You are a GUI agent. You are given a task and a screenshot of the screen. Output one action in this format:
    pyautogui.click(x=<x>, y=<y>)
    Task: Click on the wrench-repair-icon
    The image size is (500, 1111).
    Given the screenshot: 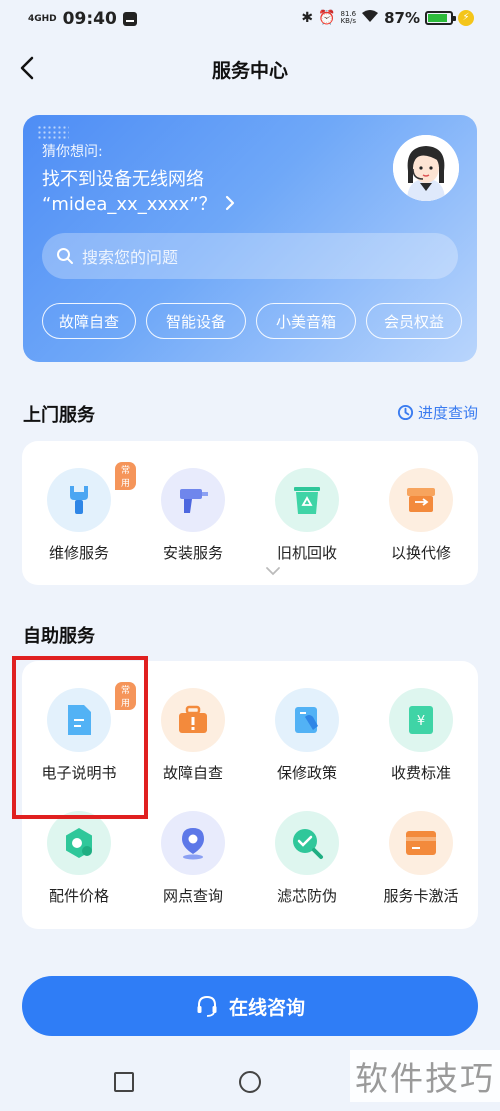 What is the action you would take?
    pyautogui.click(x=79, y=500)
    